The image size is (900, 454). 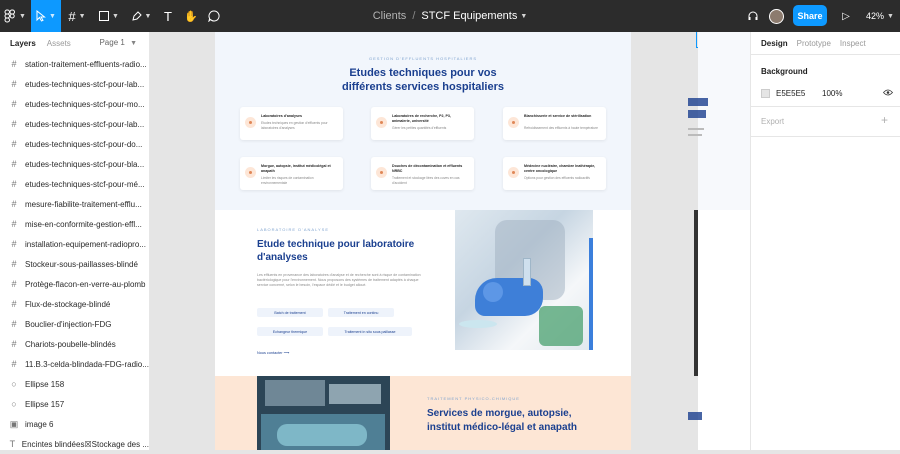 What do you see at coordinates (290, 331) in the screenshot?
I see `pill-echangeur: Echangeur thermique` at bounding box center [290, 331].